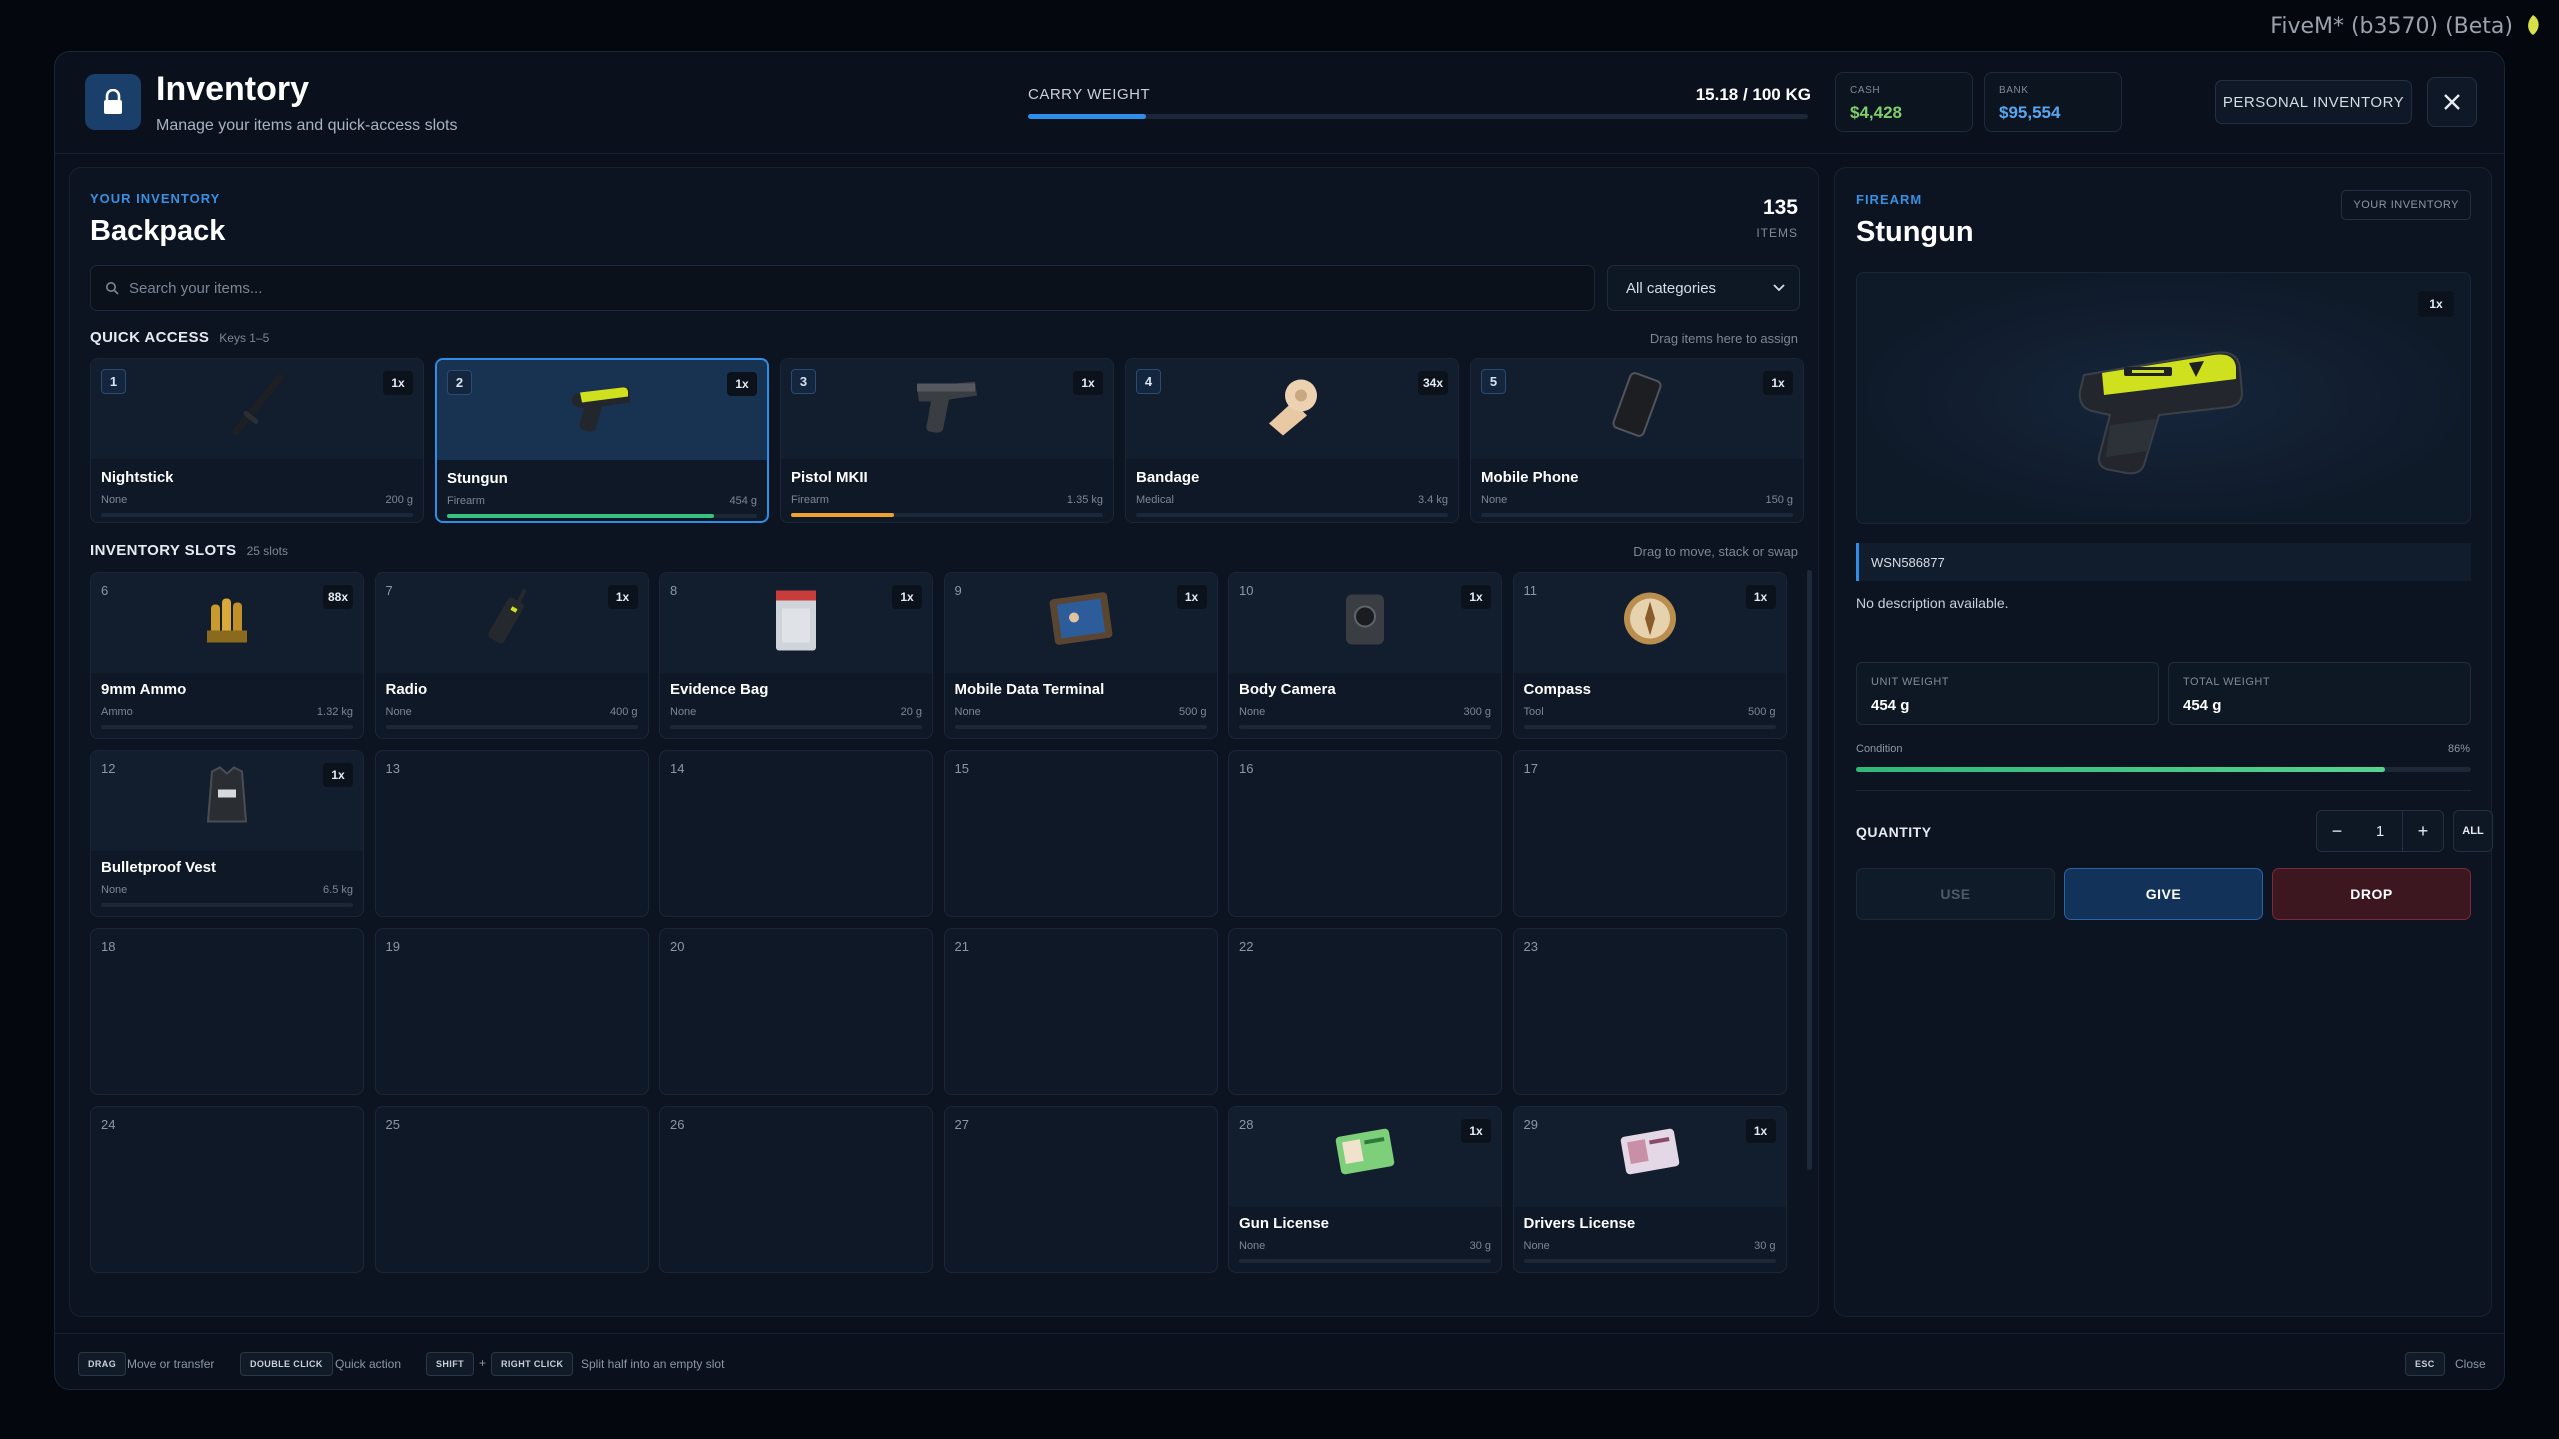  Describe the element at coordinates (1365, 1011) in the screenshot. I see `inventory-slot-22: 22` at that location.